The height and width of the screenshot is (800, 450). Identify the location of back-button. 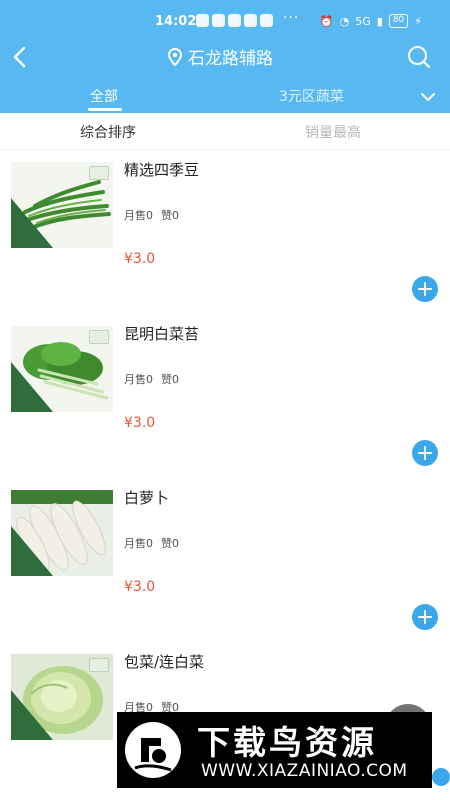
(21, 57).